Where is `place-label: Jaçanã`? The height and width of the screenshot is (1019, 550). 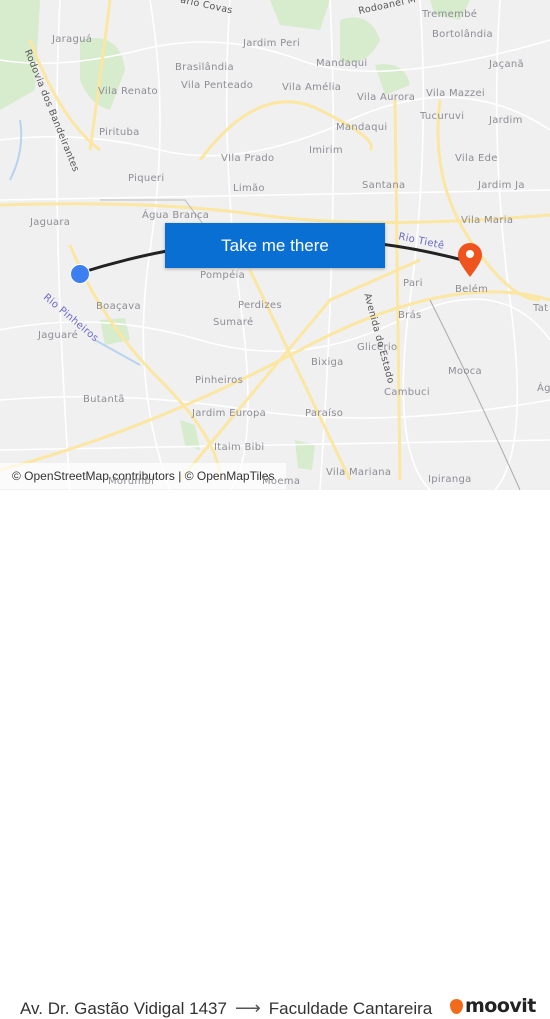 place-label: Jaçanã is located at coordinates (506, 64).